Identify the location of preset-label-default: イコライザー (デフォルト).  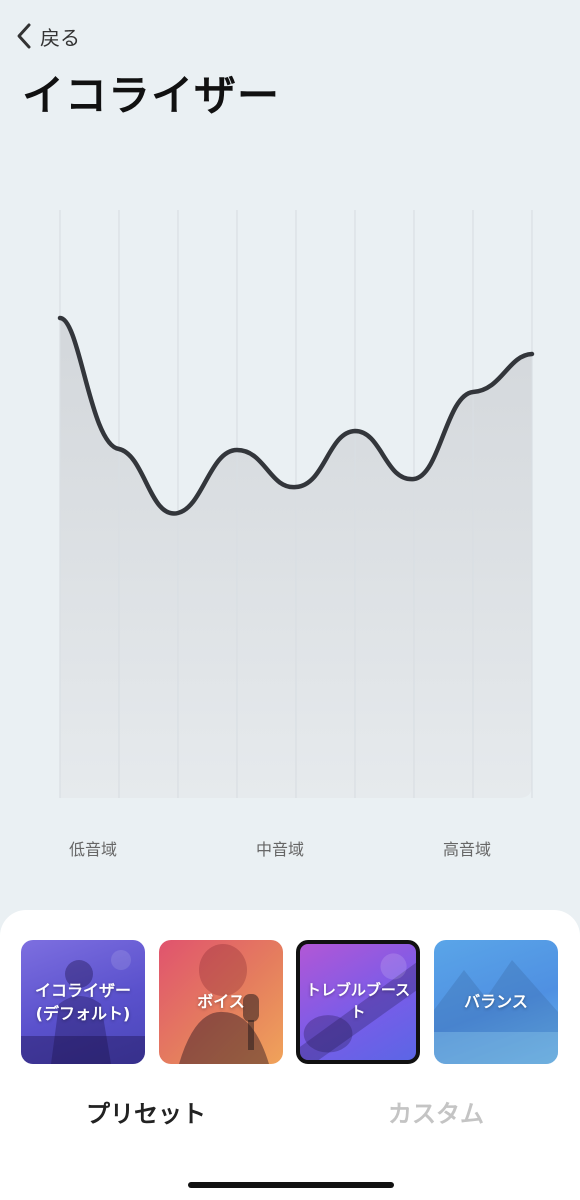
(82, 1001).